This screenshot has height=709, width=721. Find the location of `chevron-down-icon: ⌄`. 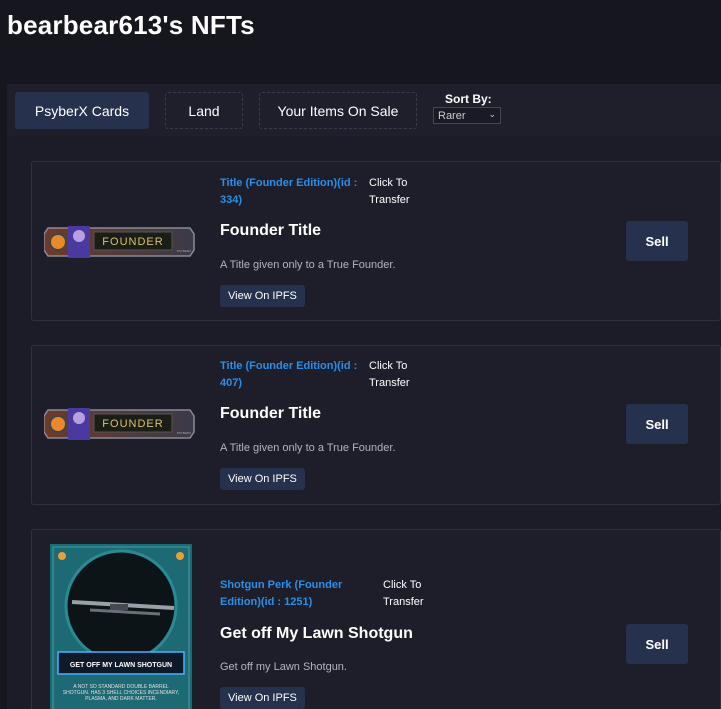

chevron-down-icon: ⌄ is located at coordinates (492, 114).